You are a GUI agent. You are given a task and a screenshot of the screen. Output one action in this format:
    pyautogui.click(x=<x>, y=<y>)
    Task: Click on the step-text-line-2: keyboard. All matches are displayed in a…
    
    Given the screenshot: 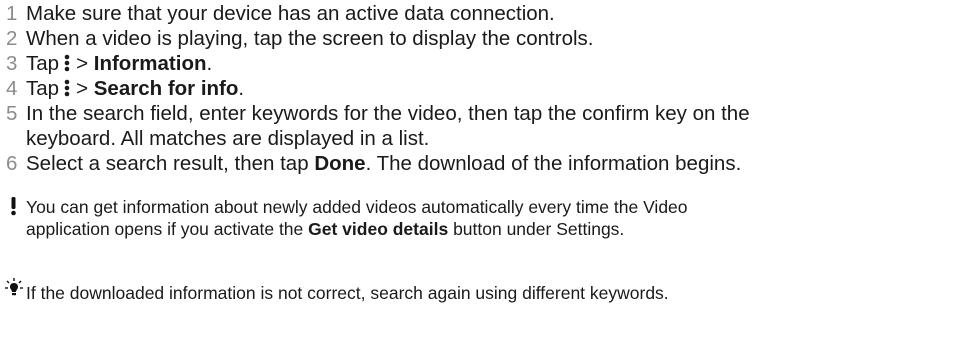 What is the action you would take?
    pyautogui.click(x=228, y=138)
    